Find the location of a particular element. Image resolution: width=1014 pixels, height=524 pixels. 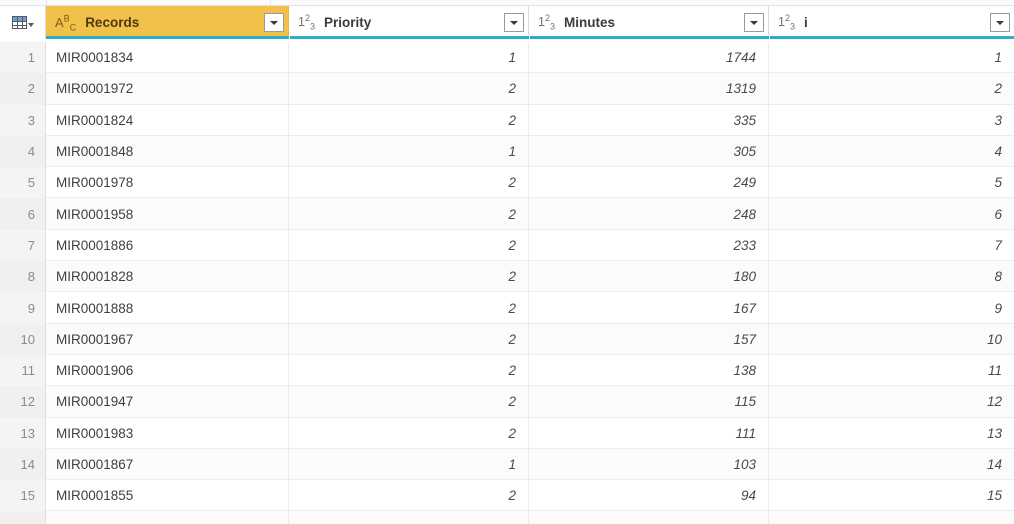

filter-dropdown-i is located at coordinates (1000, 22).